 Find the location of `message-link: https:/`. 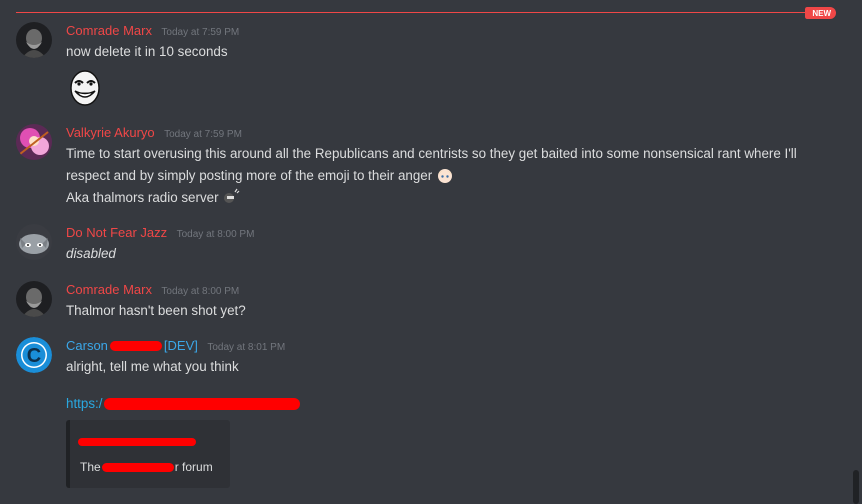

message-link: https:/ is located at coordinates (84, 403).